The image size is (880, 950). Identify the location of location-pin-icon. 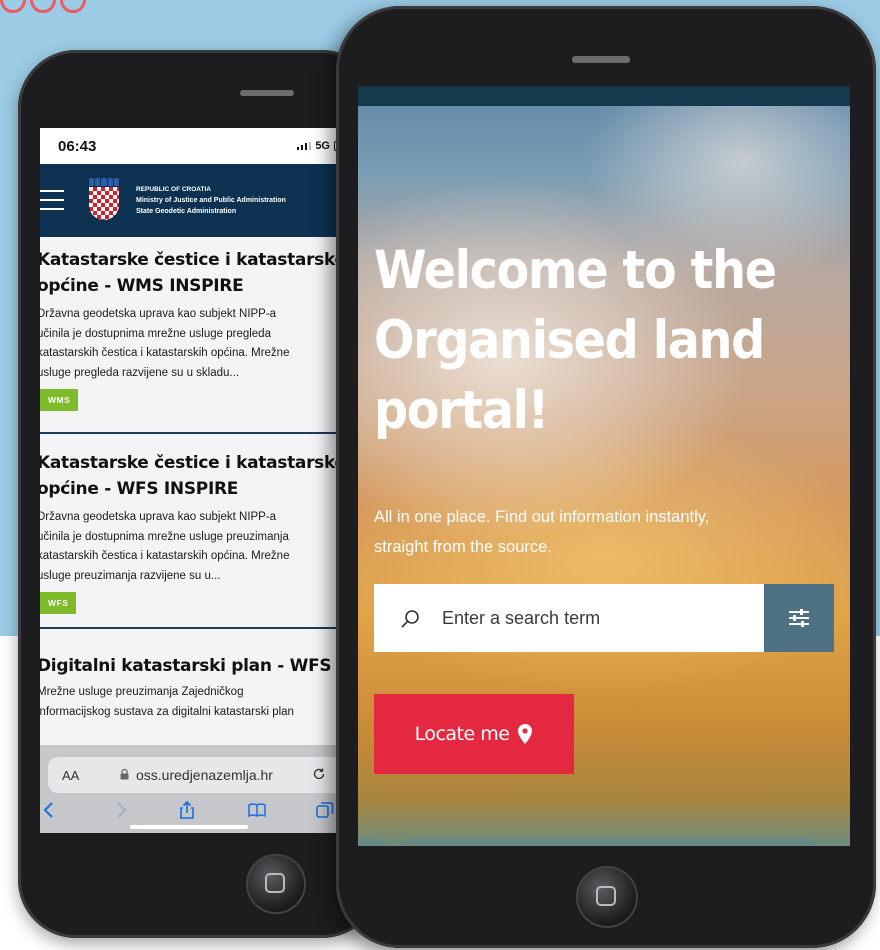
(525, 734).